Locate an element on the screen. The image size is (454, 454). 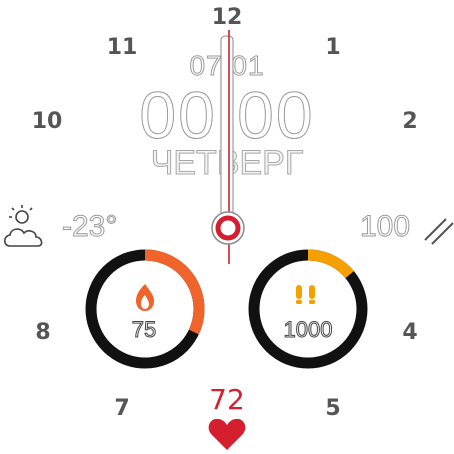
calories-ring is located at coordinates (145, 309).